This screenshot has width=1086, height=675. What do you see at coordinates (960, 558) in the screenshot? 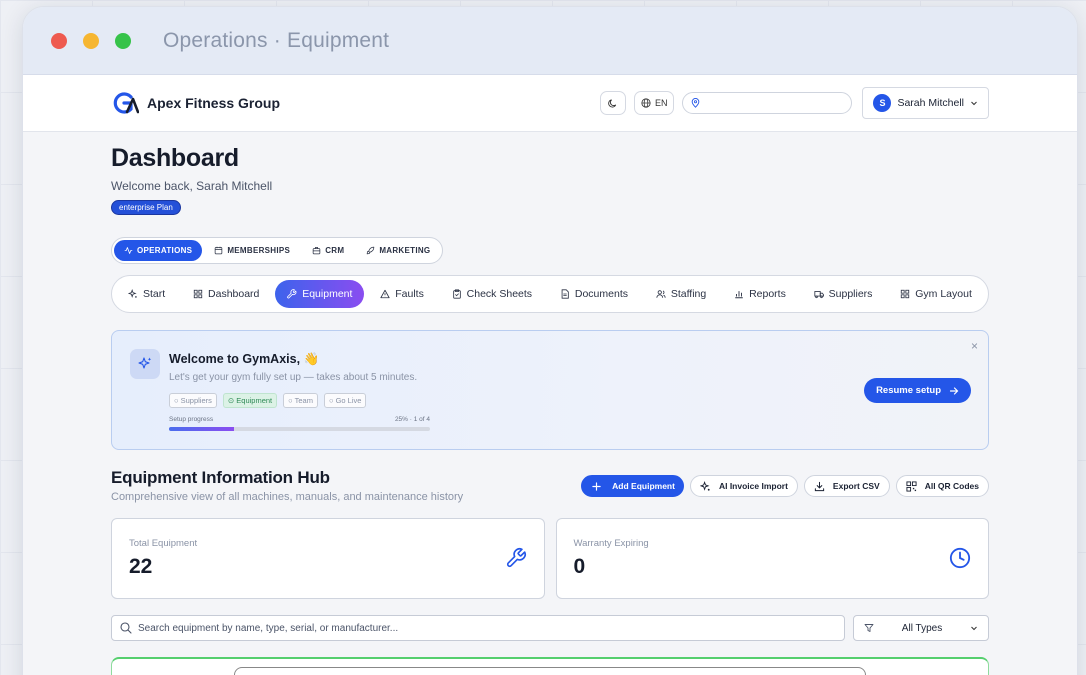
I see `clock-icon` at bounding box center [960, 558].